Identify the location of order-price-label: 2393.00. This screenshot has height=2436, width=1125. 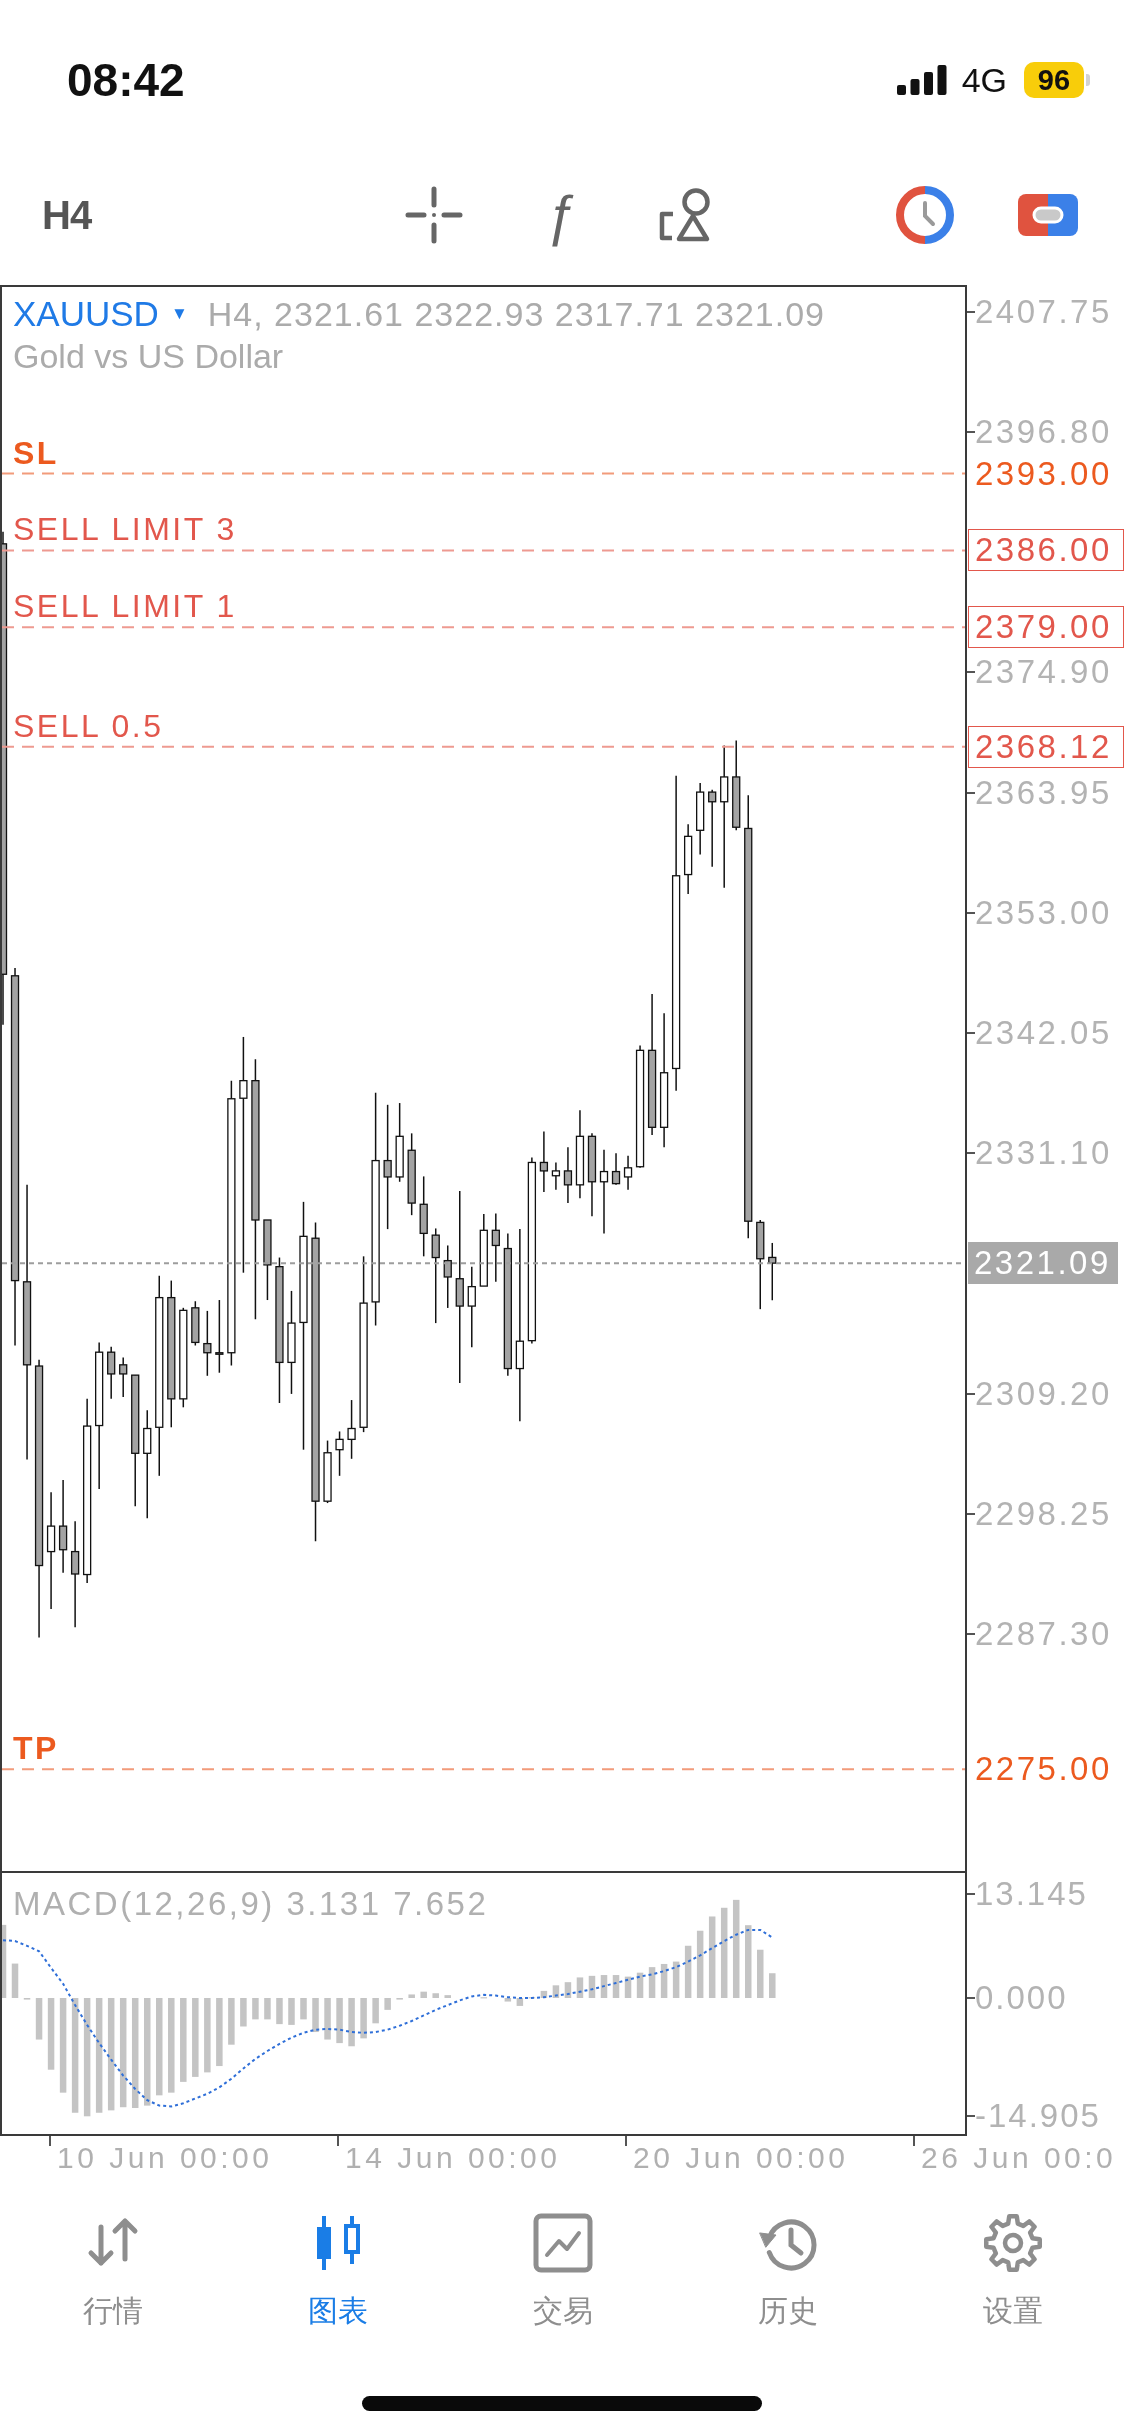
(1043, 473).